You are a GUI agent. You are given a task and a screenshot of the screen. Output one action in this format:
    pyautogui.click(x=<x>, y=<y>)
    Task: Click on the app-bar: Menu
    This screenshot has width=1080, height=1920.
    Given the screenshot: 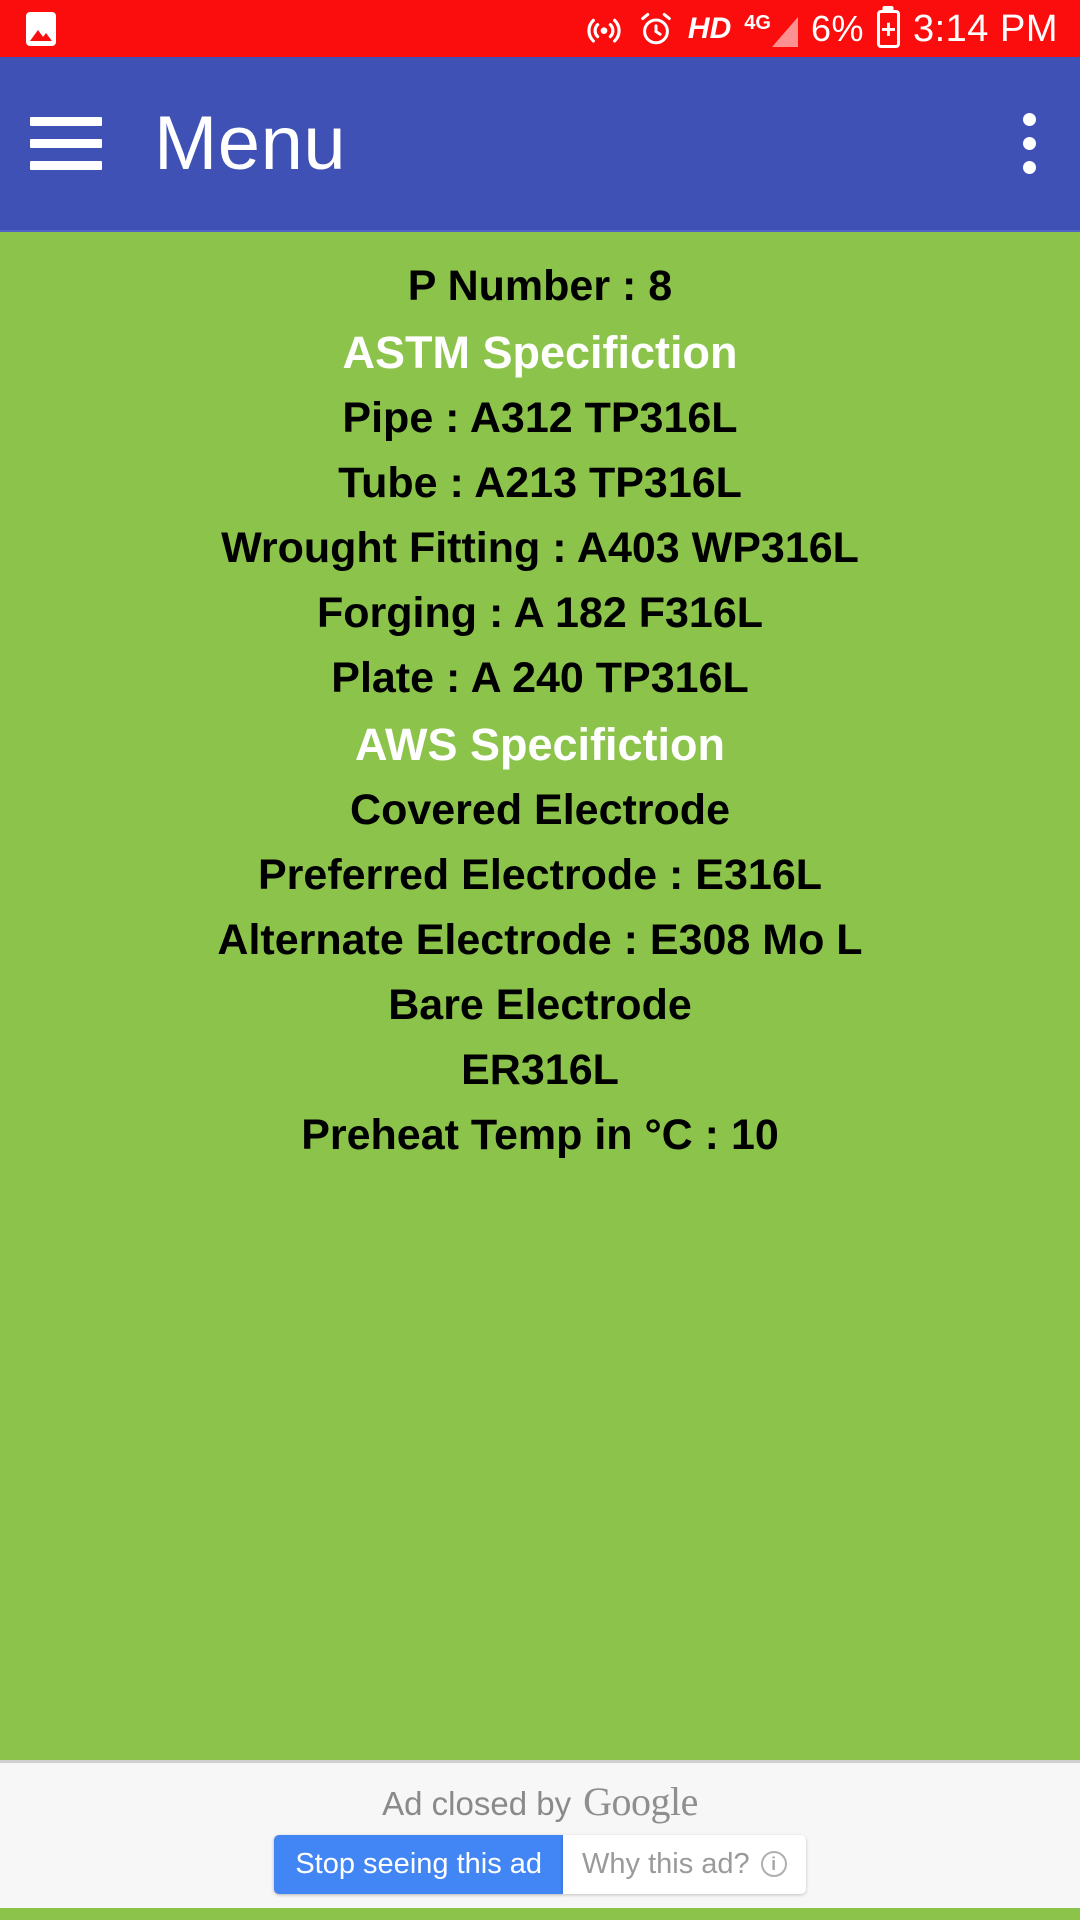 What is the action you would take?
    pyautogui.click(x=540, y=144)
    